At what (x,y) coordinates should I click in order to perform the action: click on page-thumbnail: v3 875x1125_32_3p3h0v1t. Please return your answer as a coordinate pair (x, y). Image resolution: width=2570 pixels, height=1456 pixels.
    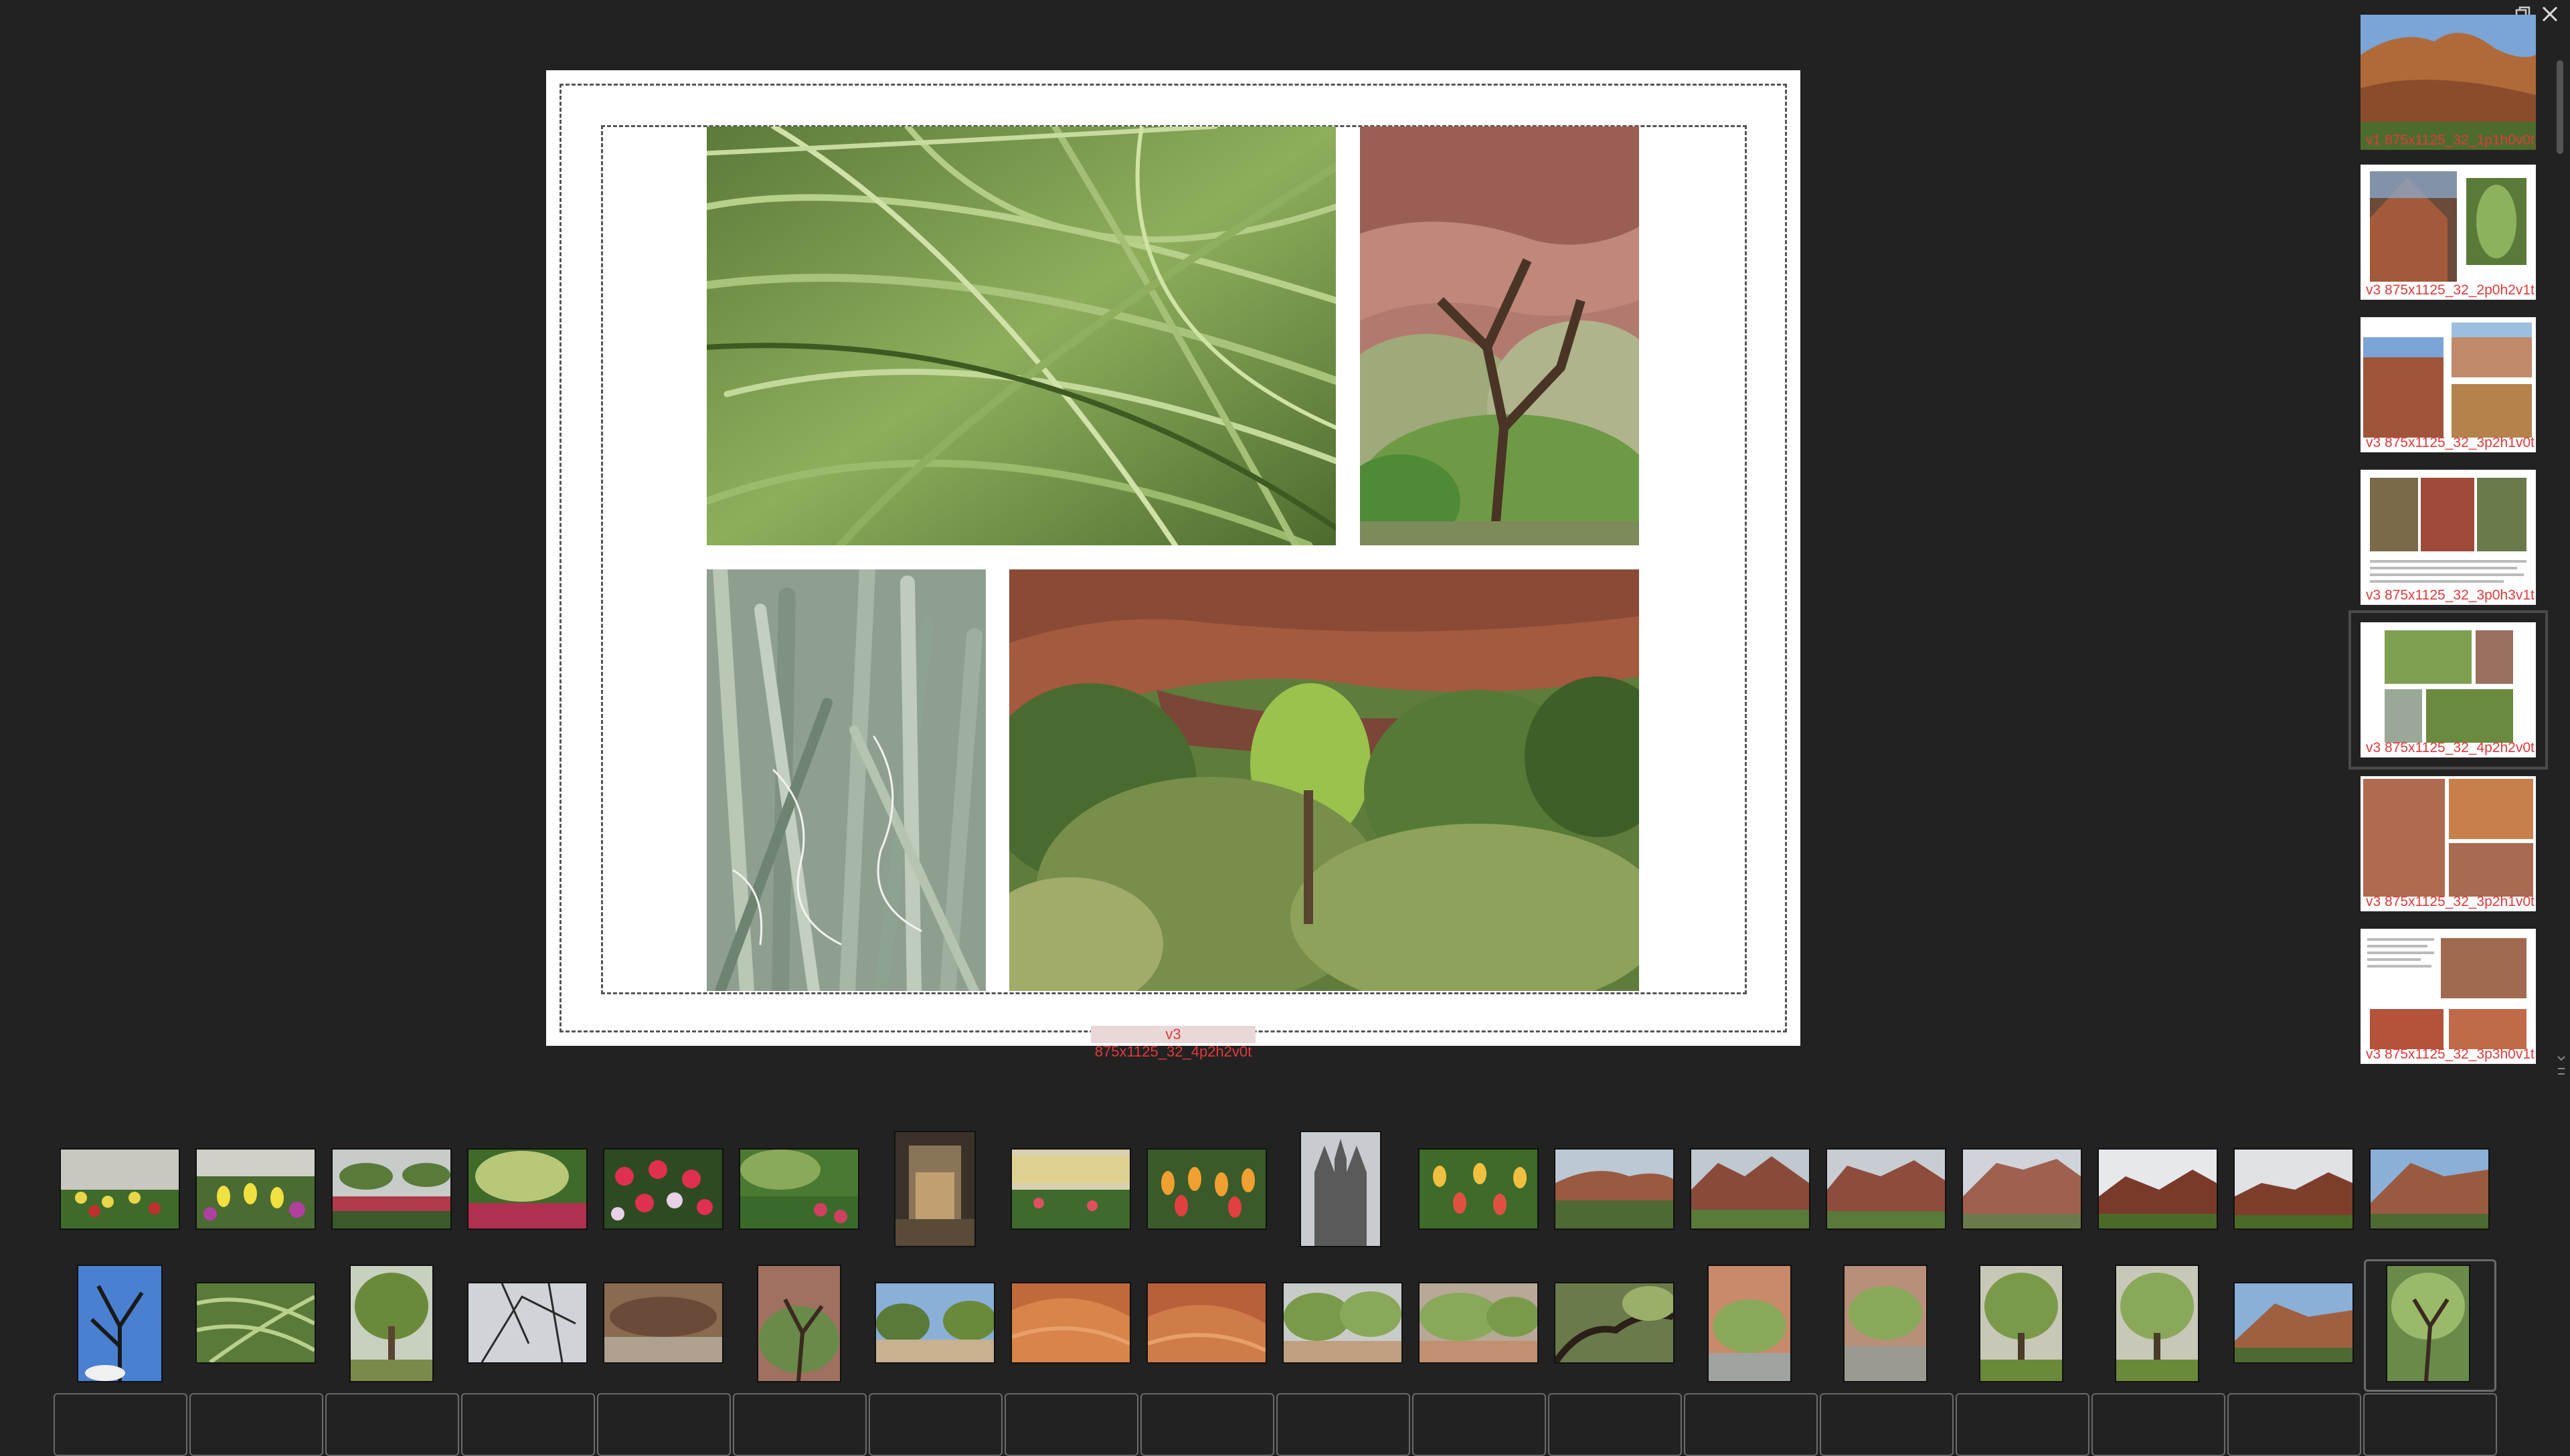
    Looking at the image, I should click on (2448, 996).